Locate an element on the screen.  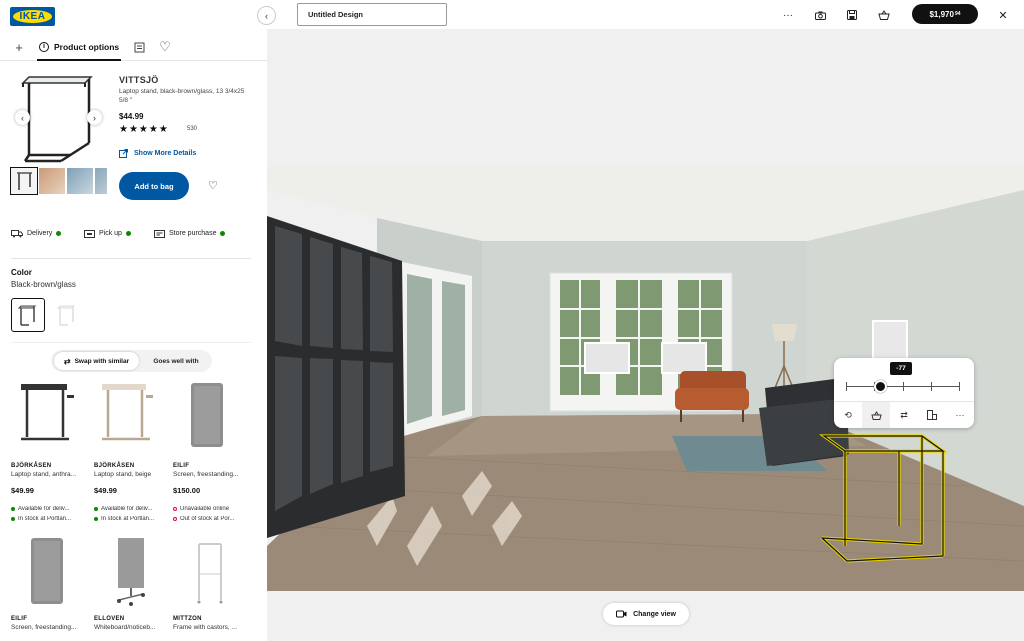
card-price: $150.00 is located at coordinates (187, 490).